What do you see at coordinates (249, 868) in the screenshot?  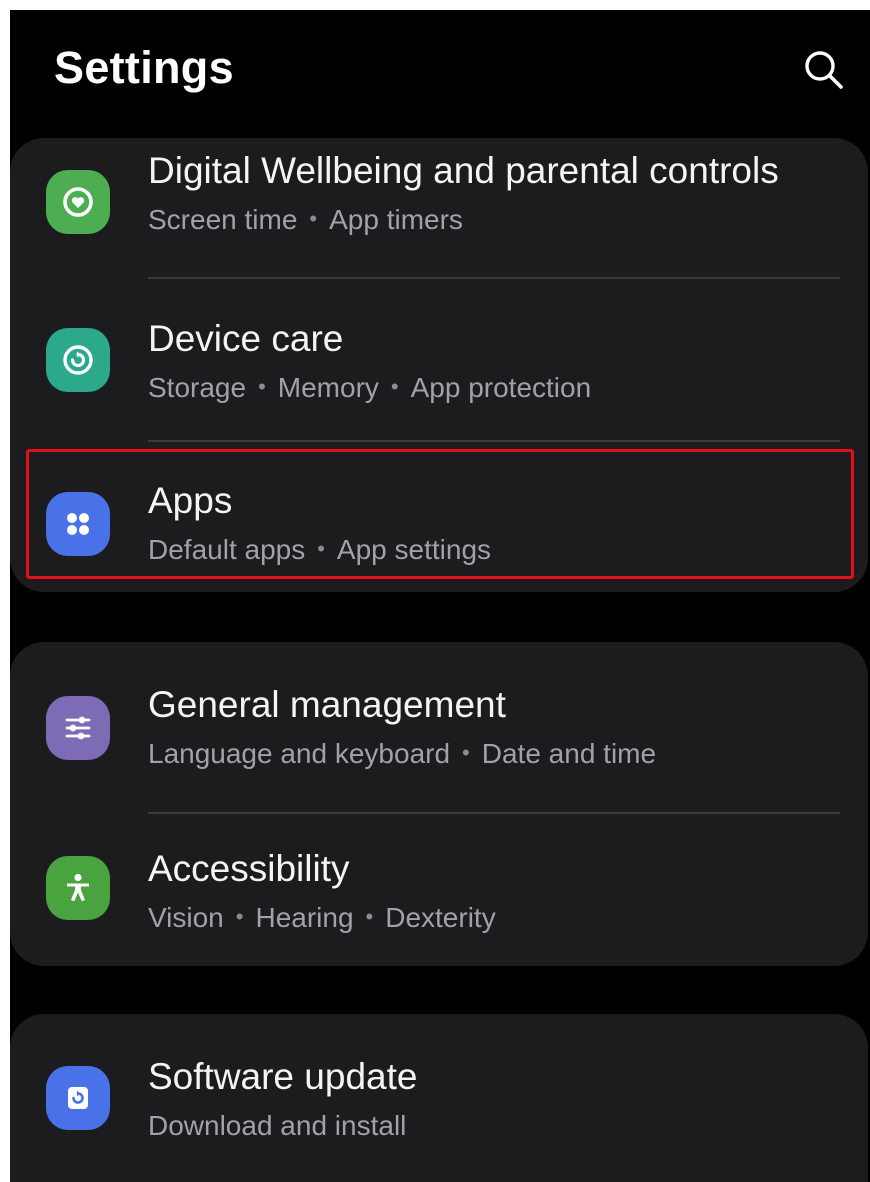 I see `settings-item-title: Accessibility` at bounding box center [249, 868].